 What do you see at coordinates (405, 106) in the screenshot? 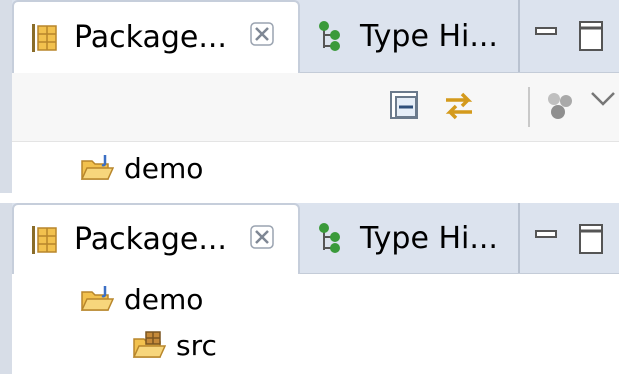
I see `collapse-all-icon` at bounding box center [405, 106].